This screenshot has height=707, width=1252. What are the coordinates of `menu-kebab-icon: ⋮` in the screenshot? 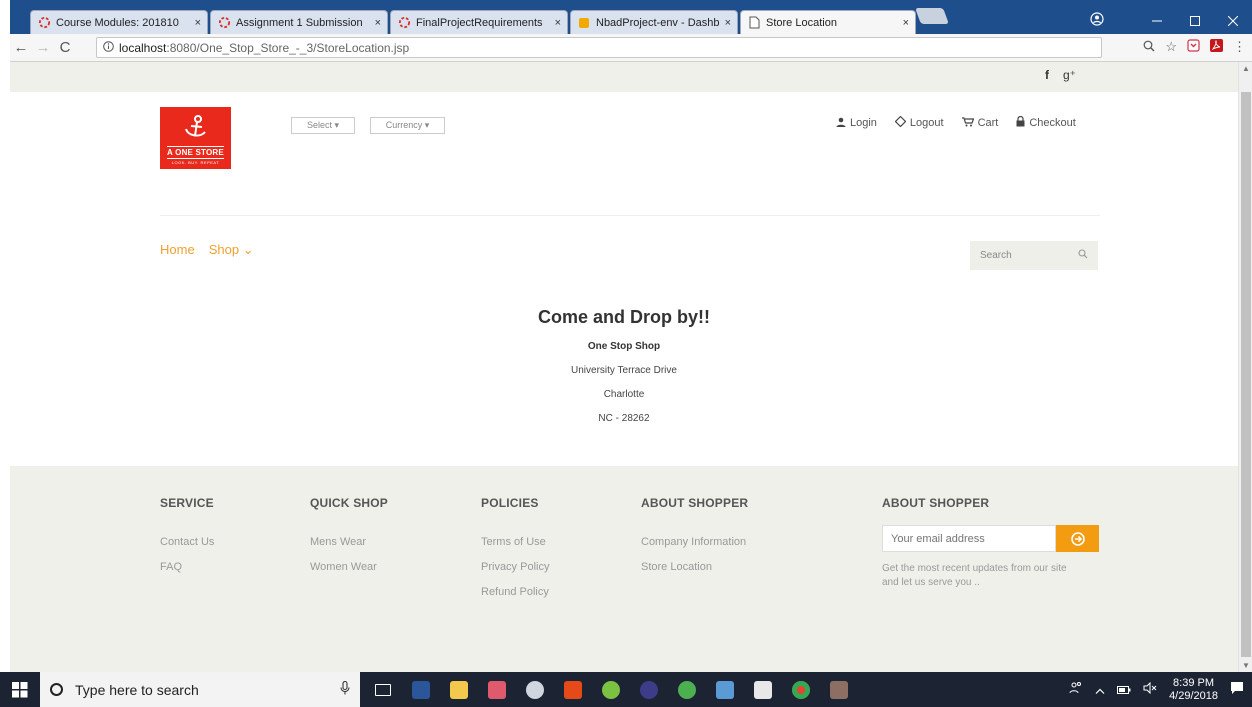 It's located at (1239, 47).